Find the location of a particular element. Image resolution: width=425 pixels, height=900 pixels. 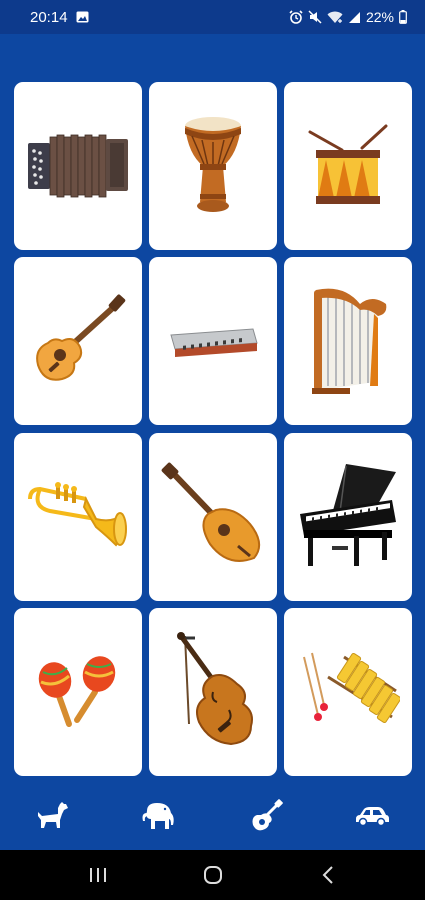

car-icon is located at coordinates (372, 817).